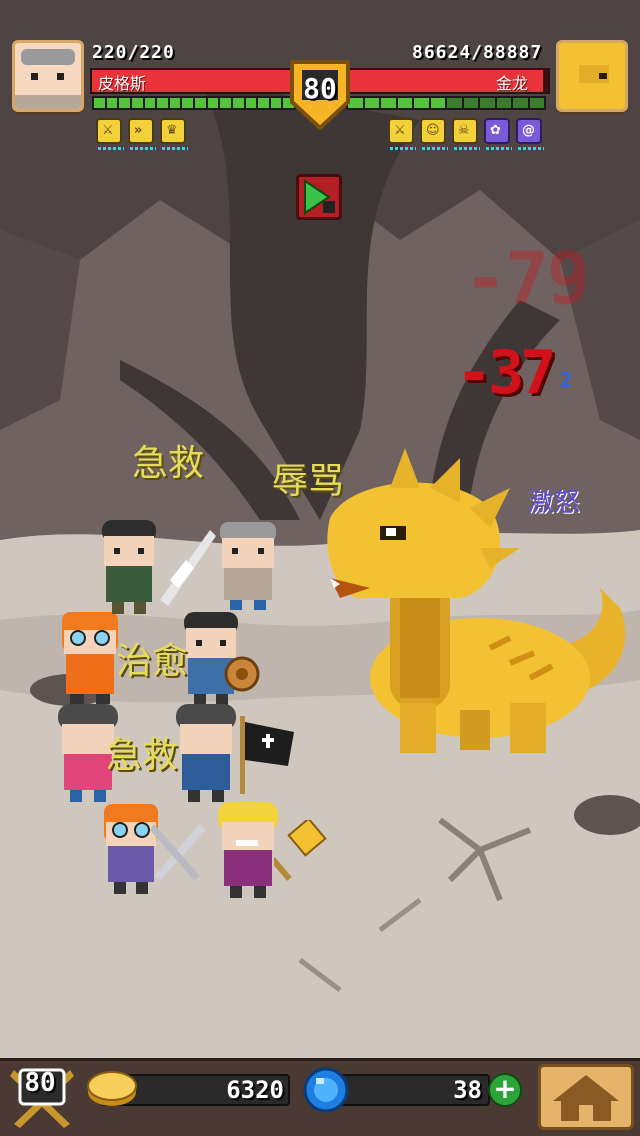 The height and width of the screenshot is (1136, 640). I want to click on skill-text-rage: 激怒, so click(554, 502).